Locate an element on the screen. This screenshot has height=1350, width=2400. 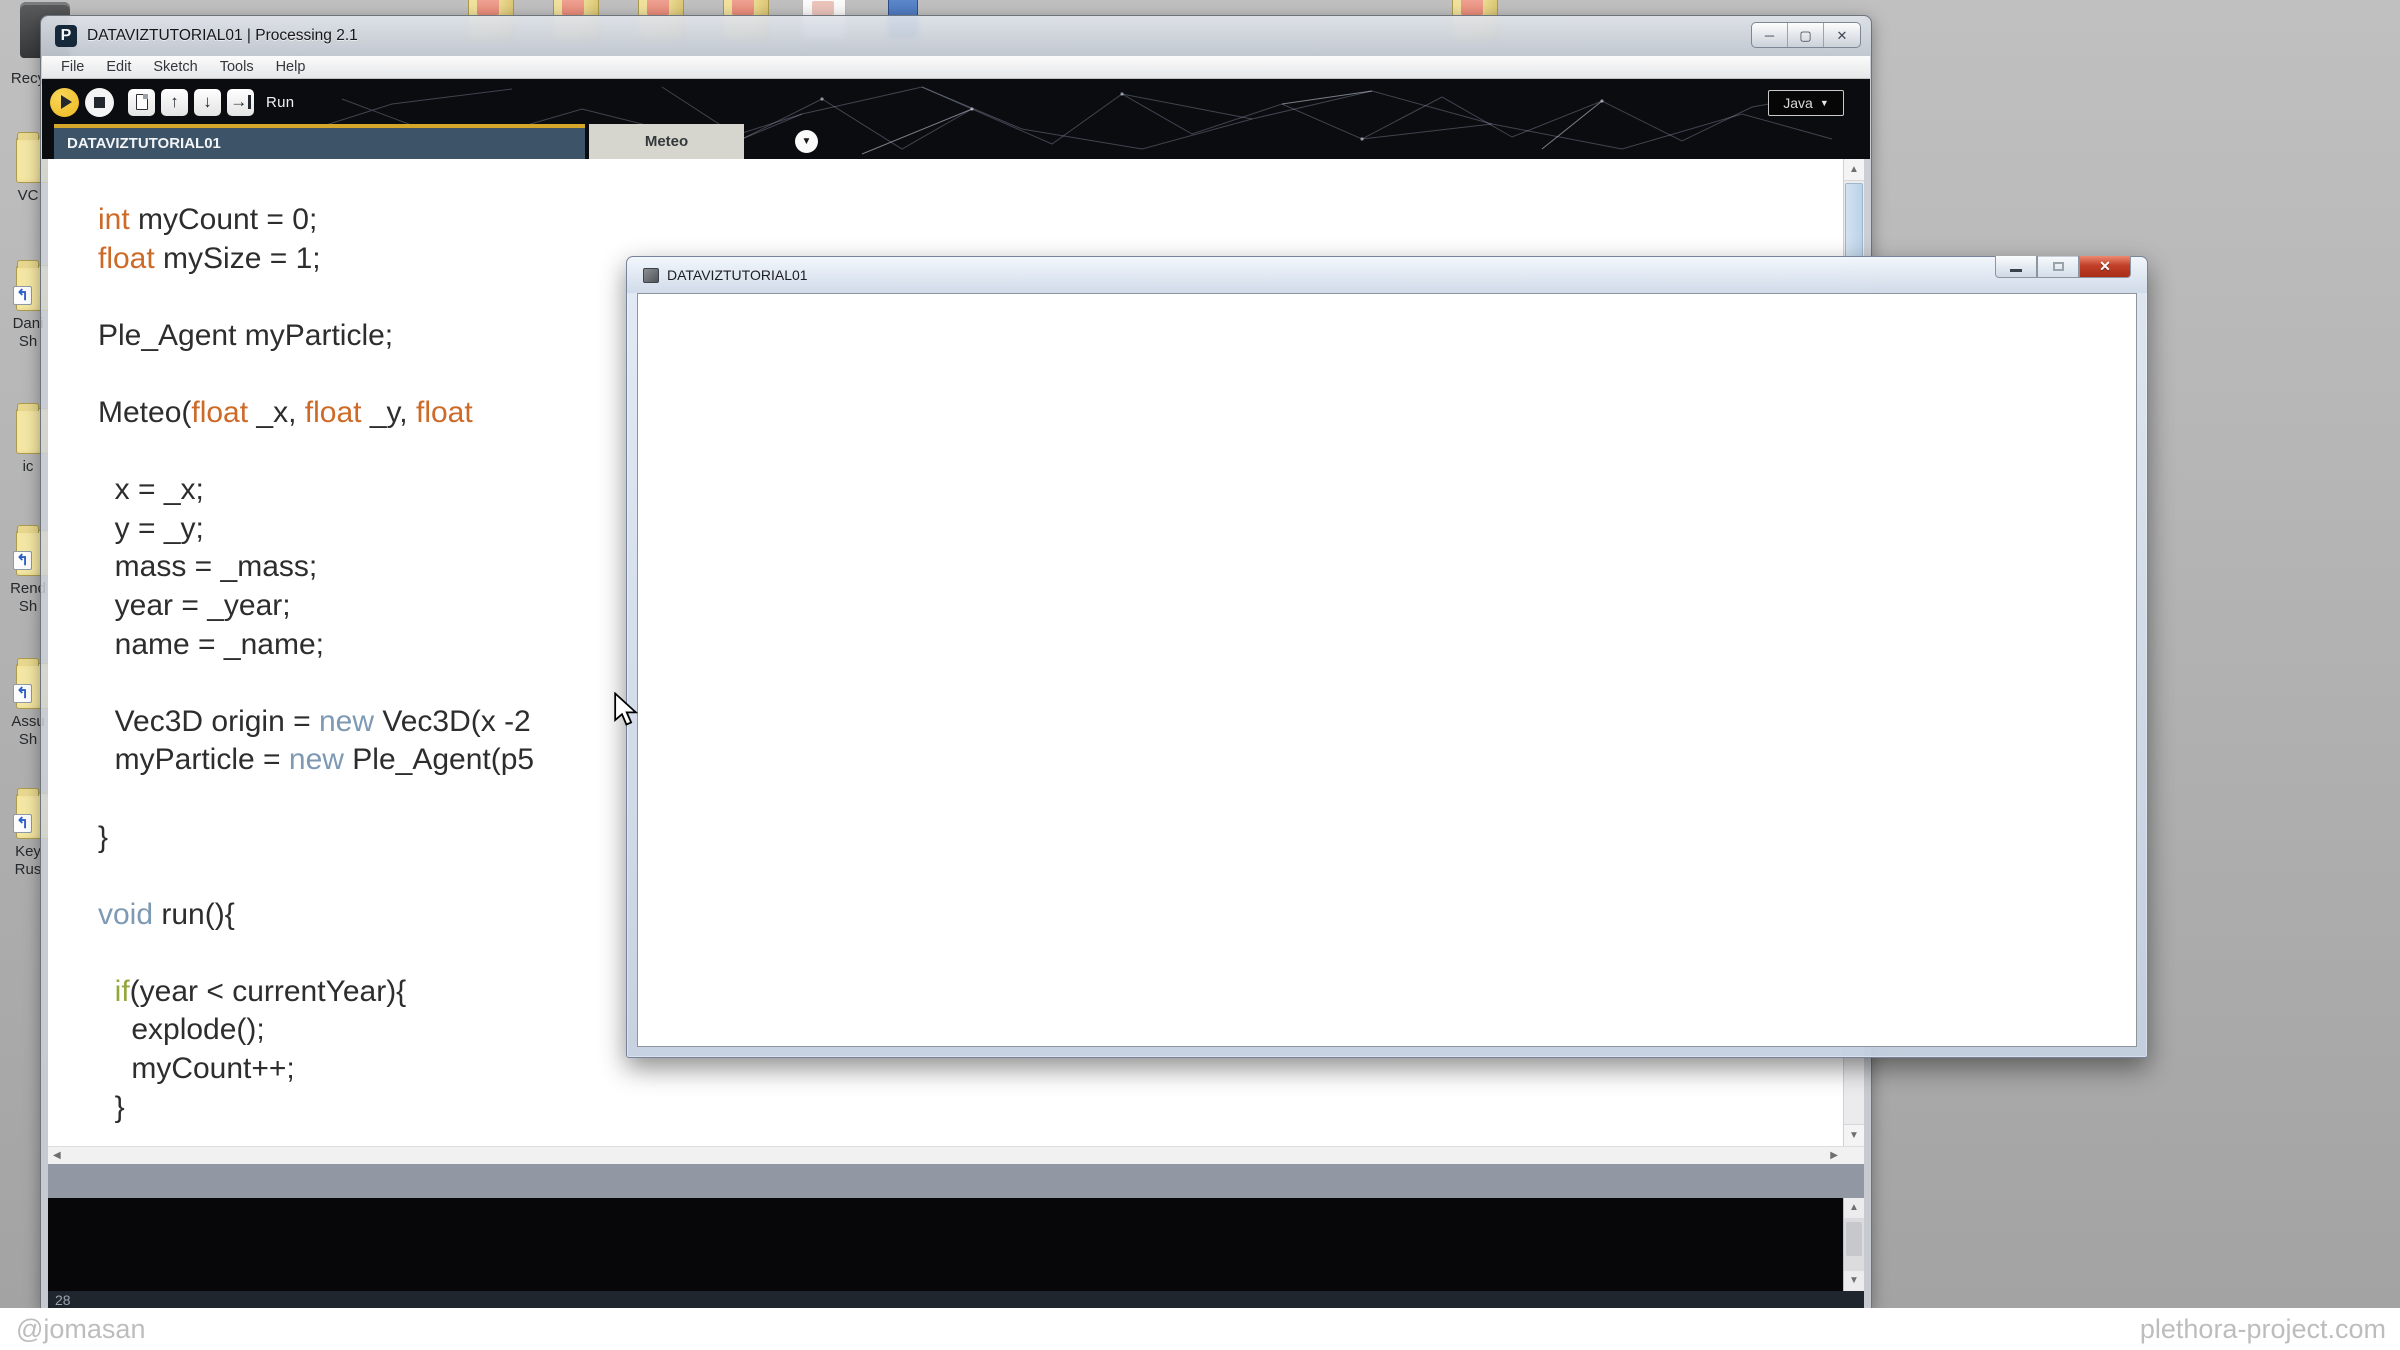
menu-item-edit: Edit is located at coordinates (118, 67).